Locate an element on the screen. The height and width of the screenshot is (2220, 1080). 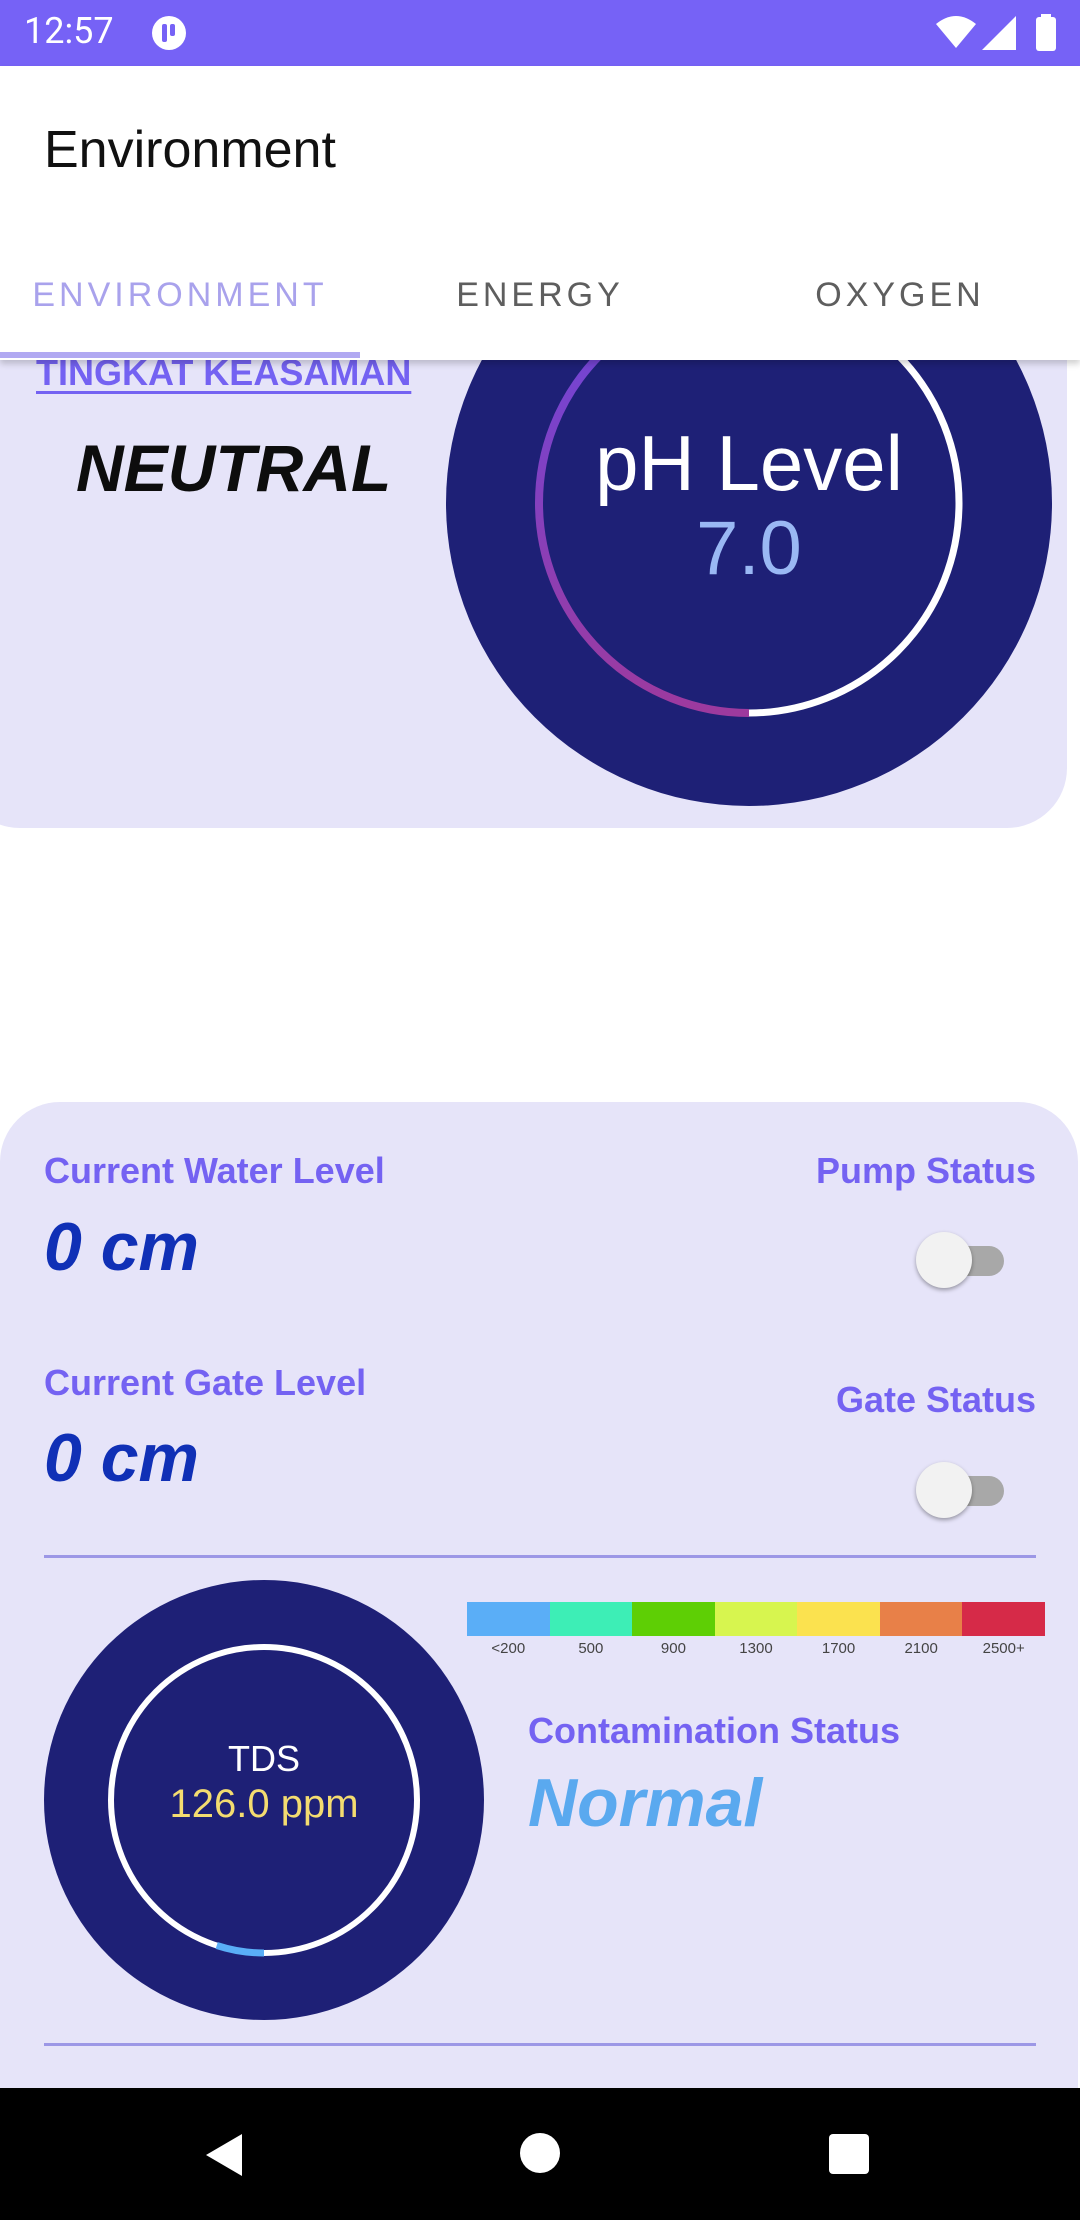
ph-status-value: NEUTRAL is located at coordinates (234, 468).